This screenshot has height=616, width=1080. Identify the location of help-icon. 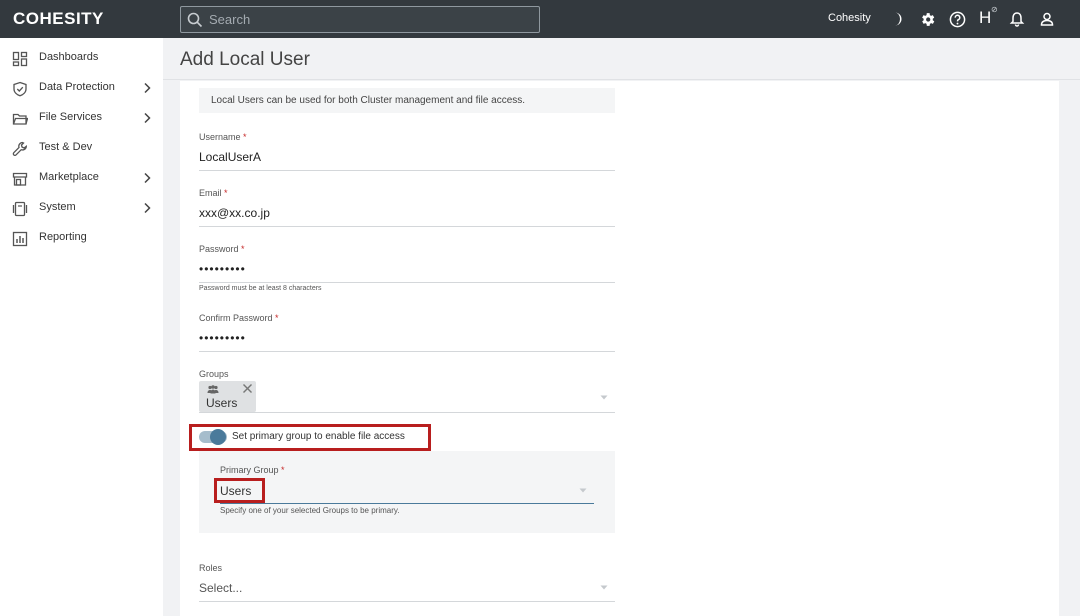
(957, 19).